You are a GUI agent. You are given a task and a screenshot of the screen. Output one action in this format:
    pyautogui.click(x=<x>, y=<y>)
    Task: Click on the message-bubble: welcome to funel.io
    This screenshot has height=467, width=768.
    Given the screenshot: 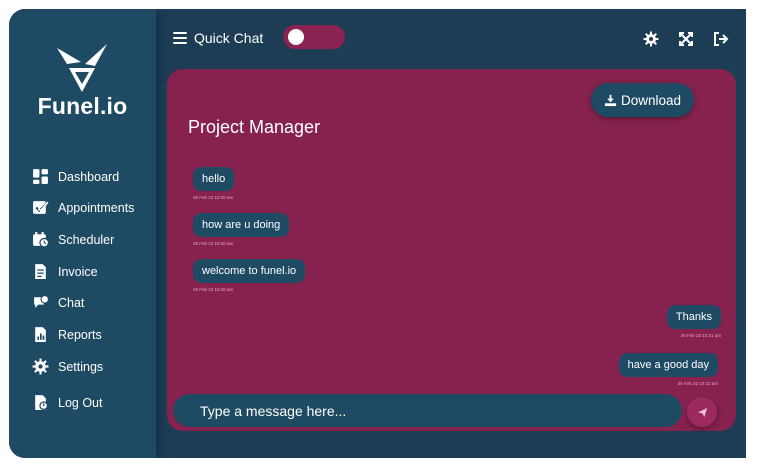 What is the action you would take?
    pyautogui.click(x=249, y=271)
    